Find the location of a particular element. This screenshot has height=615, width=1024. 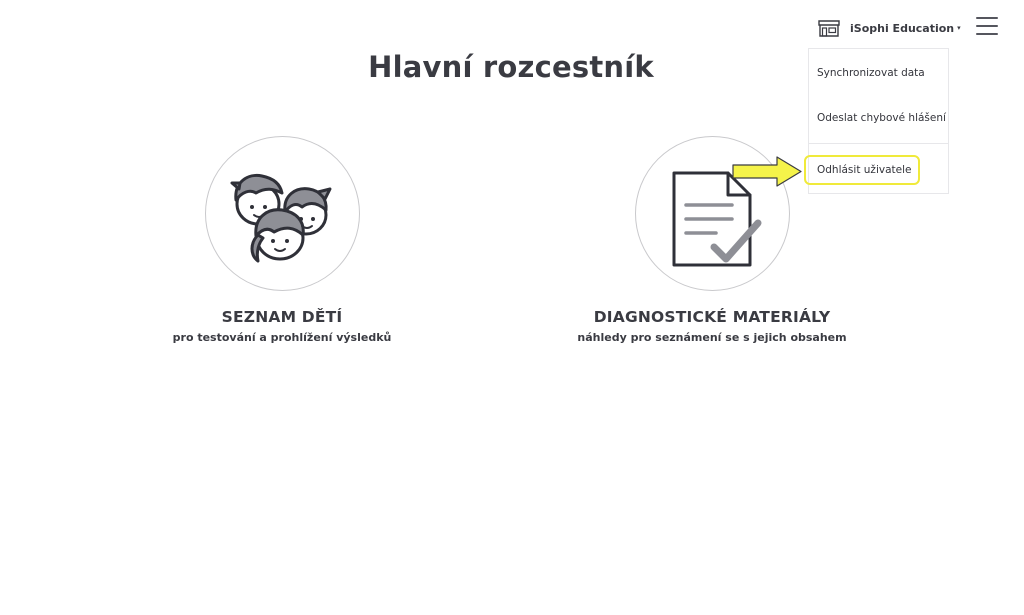

diagnostic-materials-title: DIAGNOSTICKÉ MATERIÁLY is located at coordinates (712, 317).